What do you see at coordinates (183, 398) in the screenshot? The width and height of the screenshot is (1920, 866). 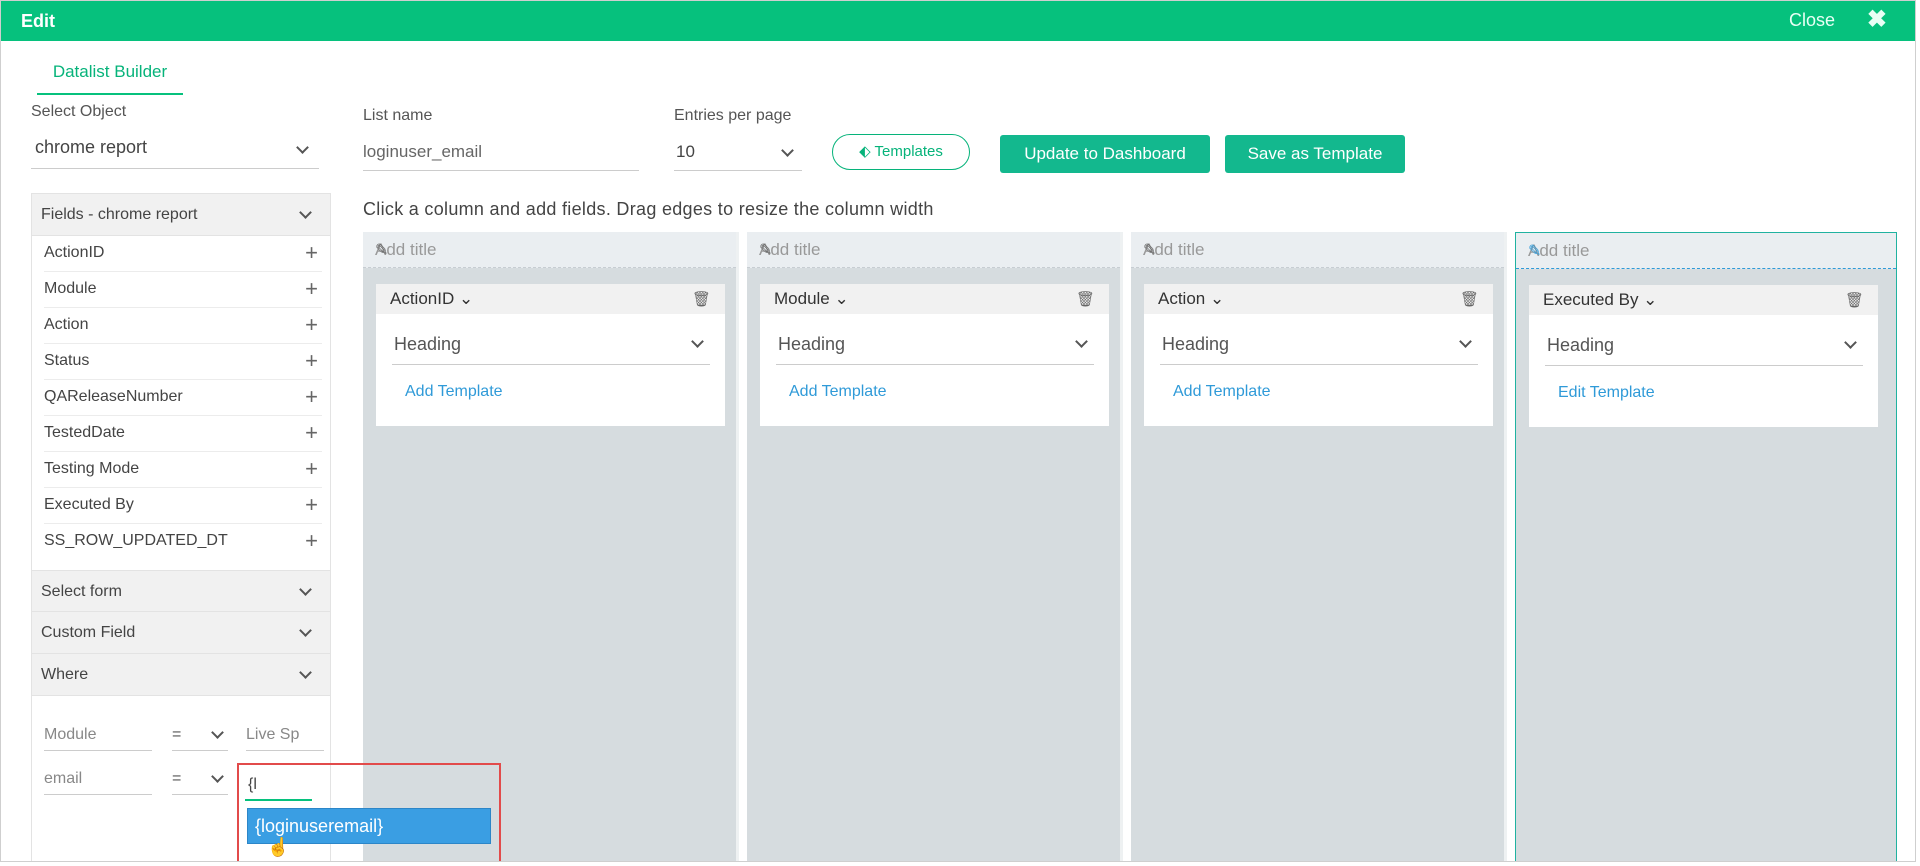 I see `field-item: QAReleaseNumber +` at bounding box center [183, 398].